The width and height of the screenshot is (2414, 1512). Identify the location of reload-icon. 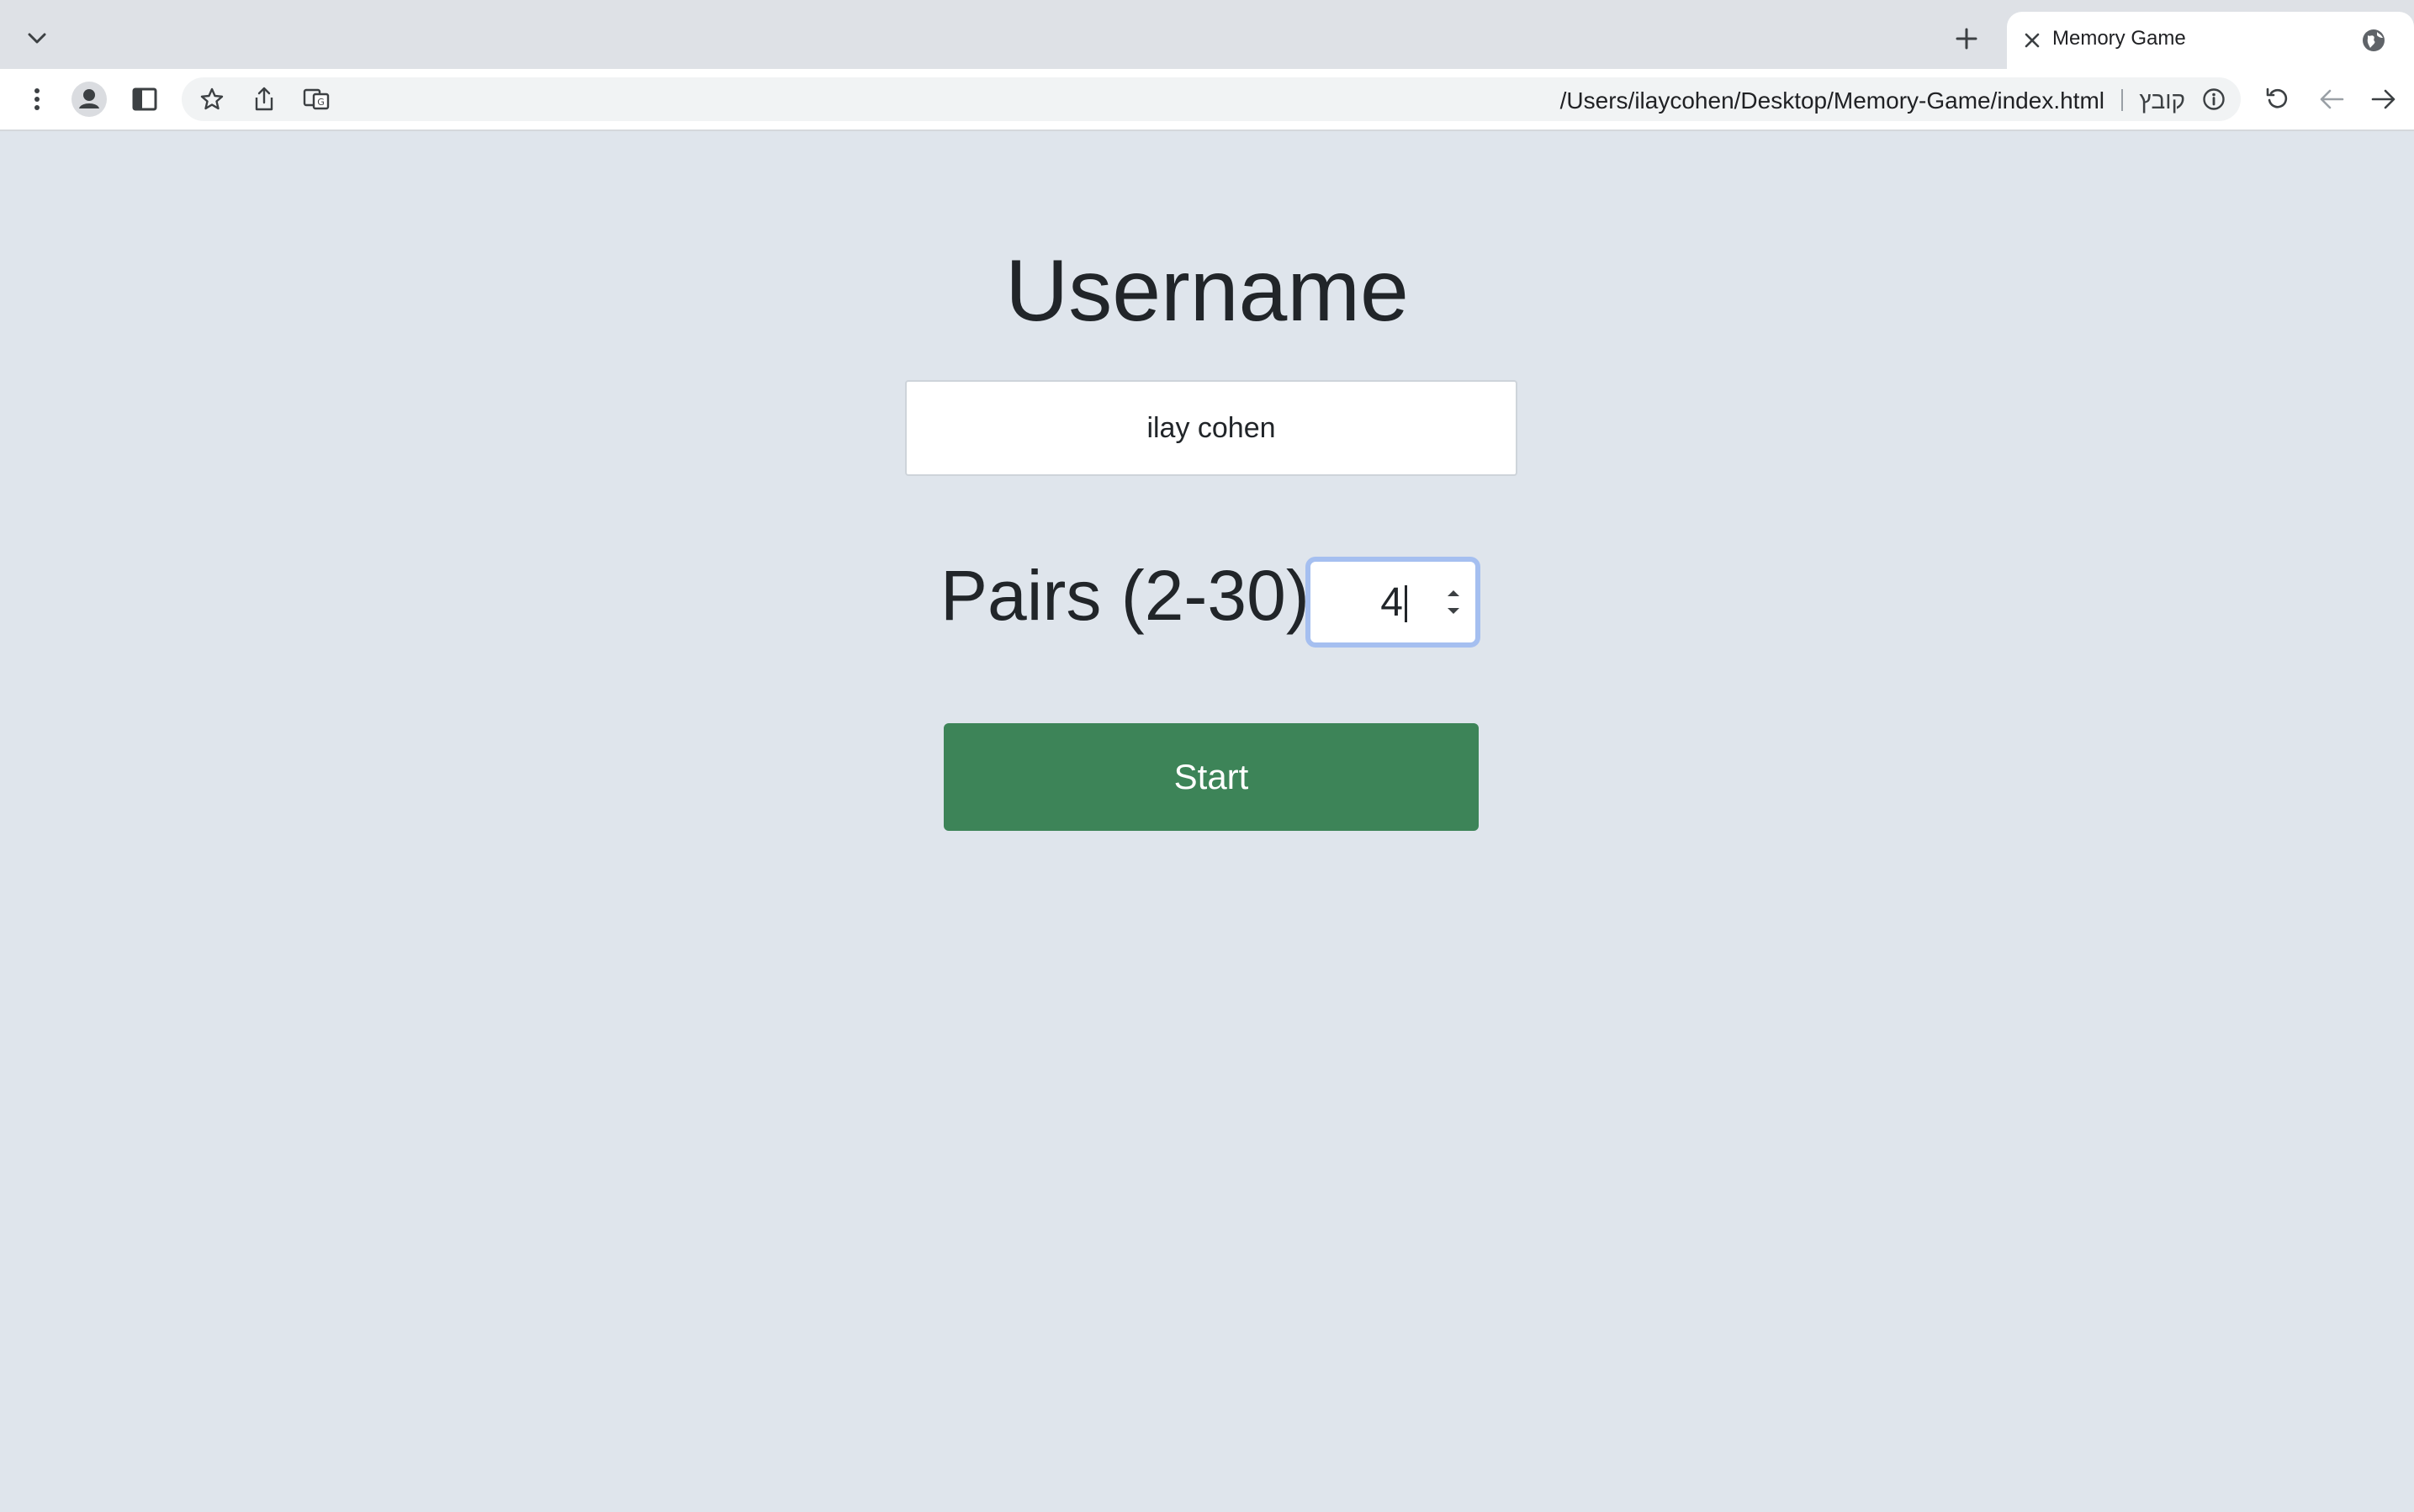
(2278, 99).